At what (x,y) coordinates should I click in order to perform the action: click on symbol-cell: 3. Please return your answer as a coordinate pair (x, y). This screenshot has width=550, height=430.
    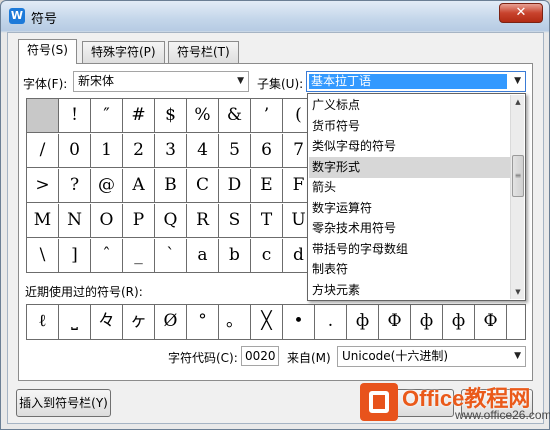
    Looking at the image, I should click on (171, 151).